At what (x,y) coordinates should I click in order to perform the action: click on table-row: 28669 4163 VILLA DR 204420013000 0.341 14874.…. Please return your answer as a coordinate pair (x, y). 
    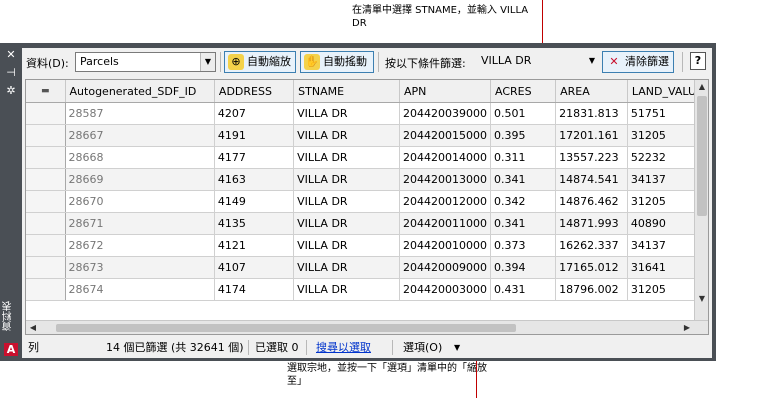
    Looking at the image, I should click on (367, 179).